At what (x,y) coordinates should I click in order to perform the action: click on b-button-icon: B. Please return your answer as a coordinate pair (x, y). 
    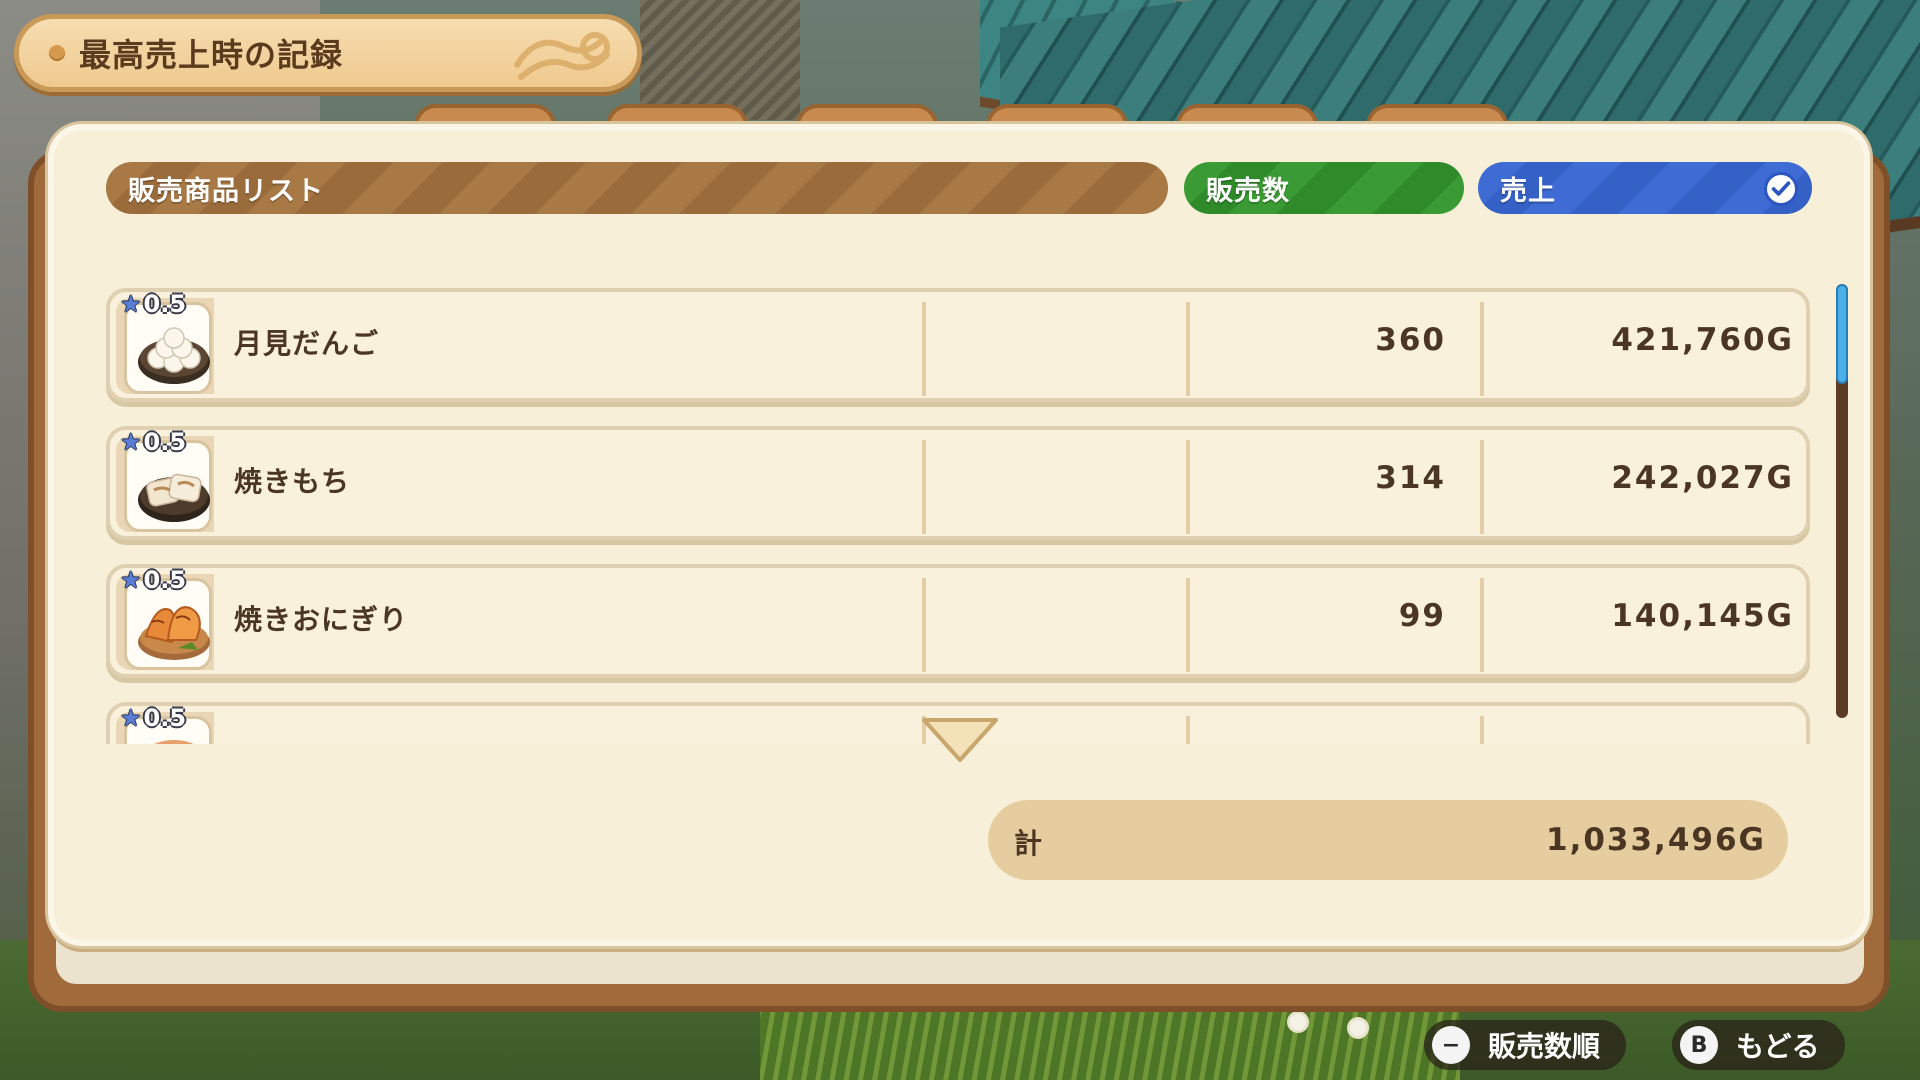
    Looking at the image, I should click on (1699, 1045).